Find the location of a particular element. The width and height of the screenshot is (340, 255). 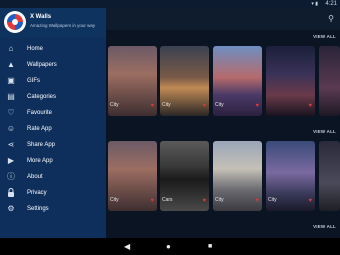

menu-item-label: Favourite is located at coordinates (40, 113).